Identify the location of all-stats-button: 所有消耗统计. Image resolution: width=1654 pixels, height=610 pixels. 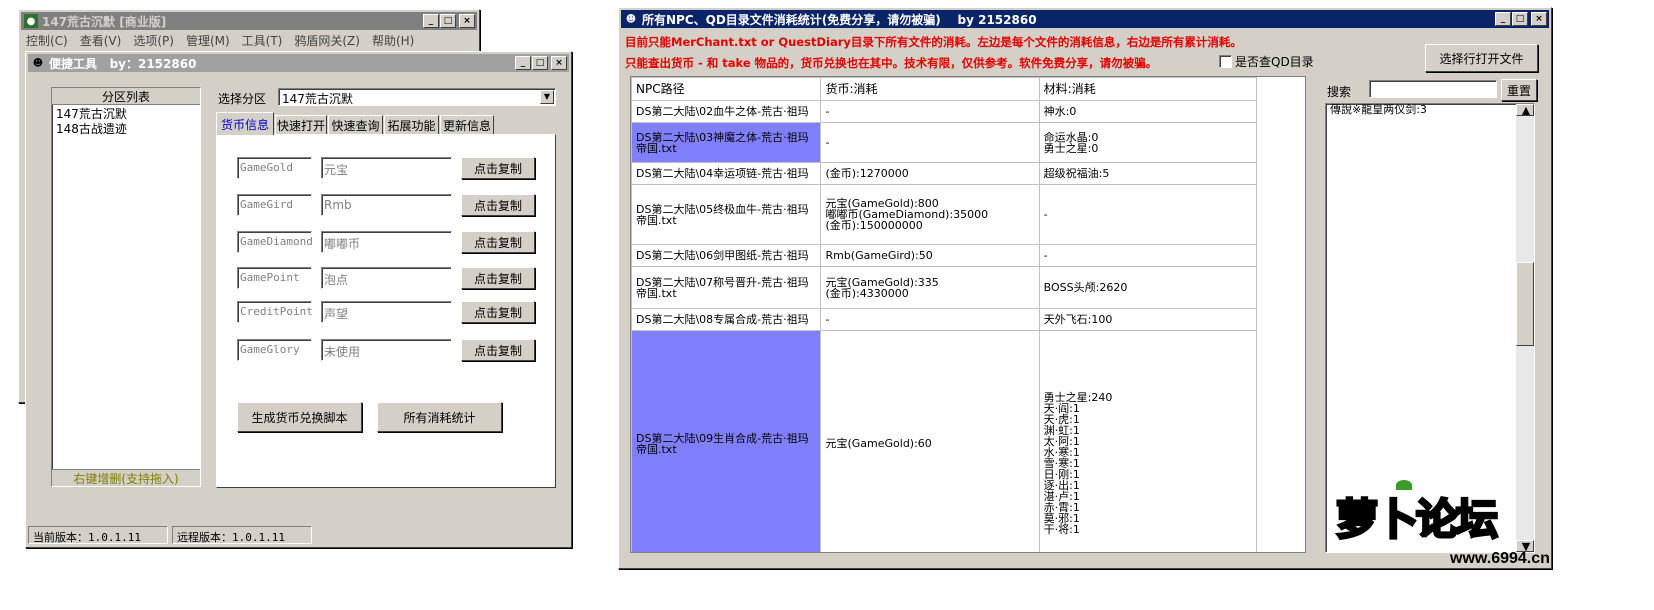
(439, 417).